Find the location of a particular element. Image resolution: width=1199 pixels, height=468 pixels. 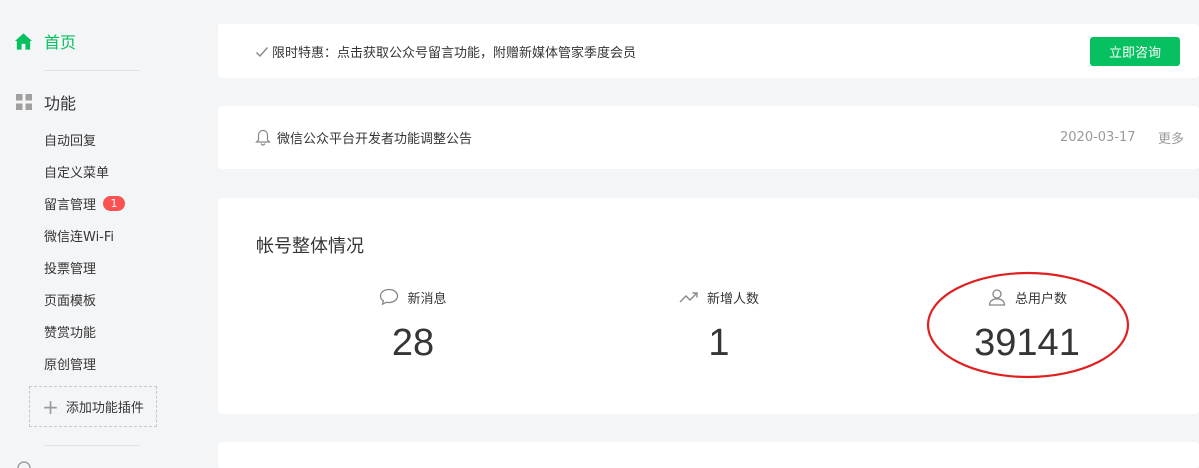

sidebar-item-comment-management: 留言管理 1 is located at coordinates (85, 203).